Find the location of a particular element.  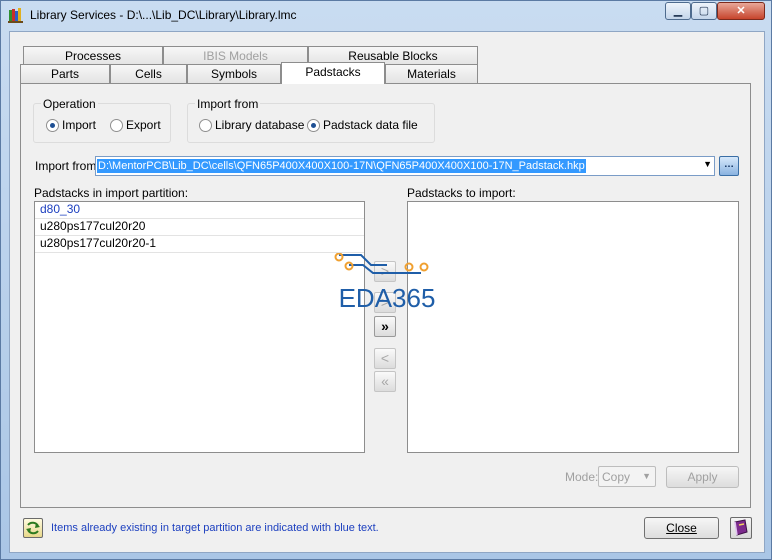

remove-selected-button: < is located at coordinates (385, 358).